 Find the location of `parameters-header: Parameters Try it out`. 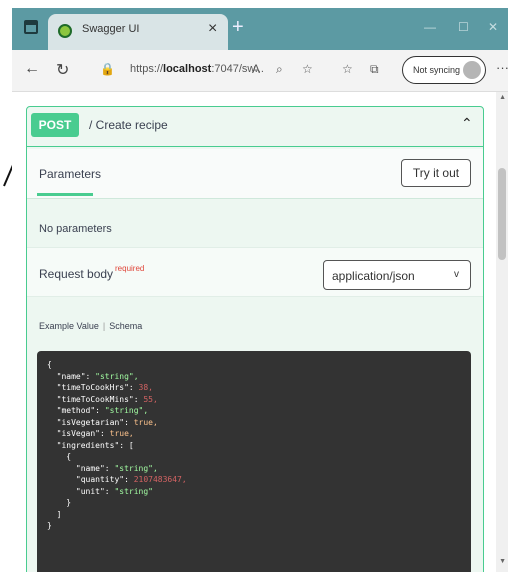

parameters-header: Parameters Try it out is located at coordinates (255, 174).